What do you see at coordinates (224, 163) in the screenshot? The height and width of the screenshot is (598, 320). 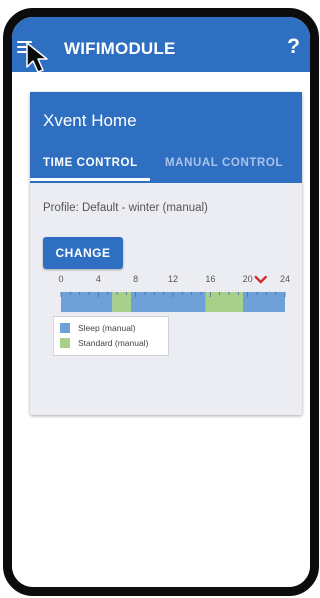 I see `tab-manual-control: MANUAL CONTROL` at bounding box center [224, 163].